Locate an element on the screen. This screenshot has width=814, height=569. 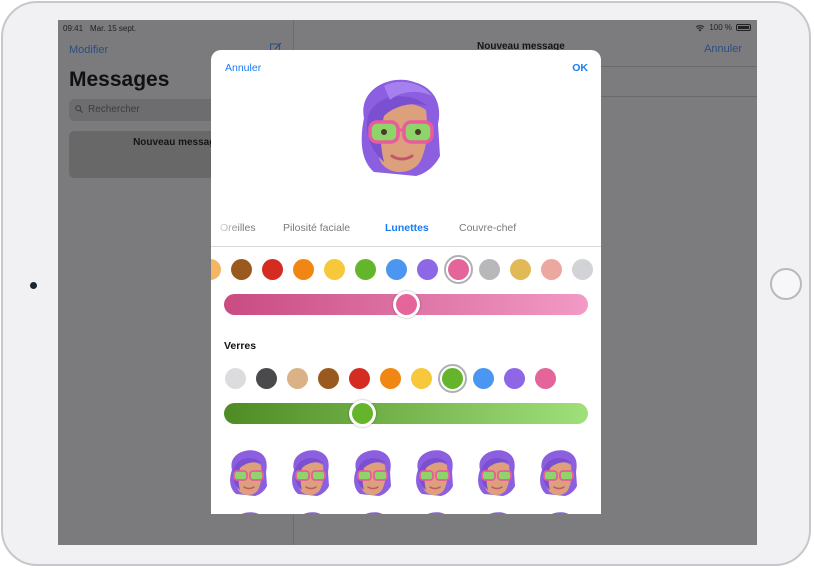
sheet-cancel-button: Annuler is located at coordinates (243, 68).